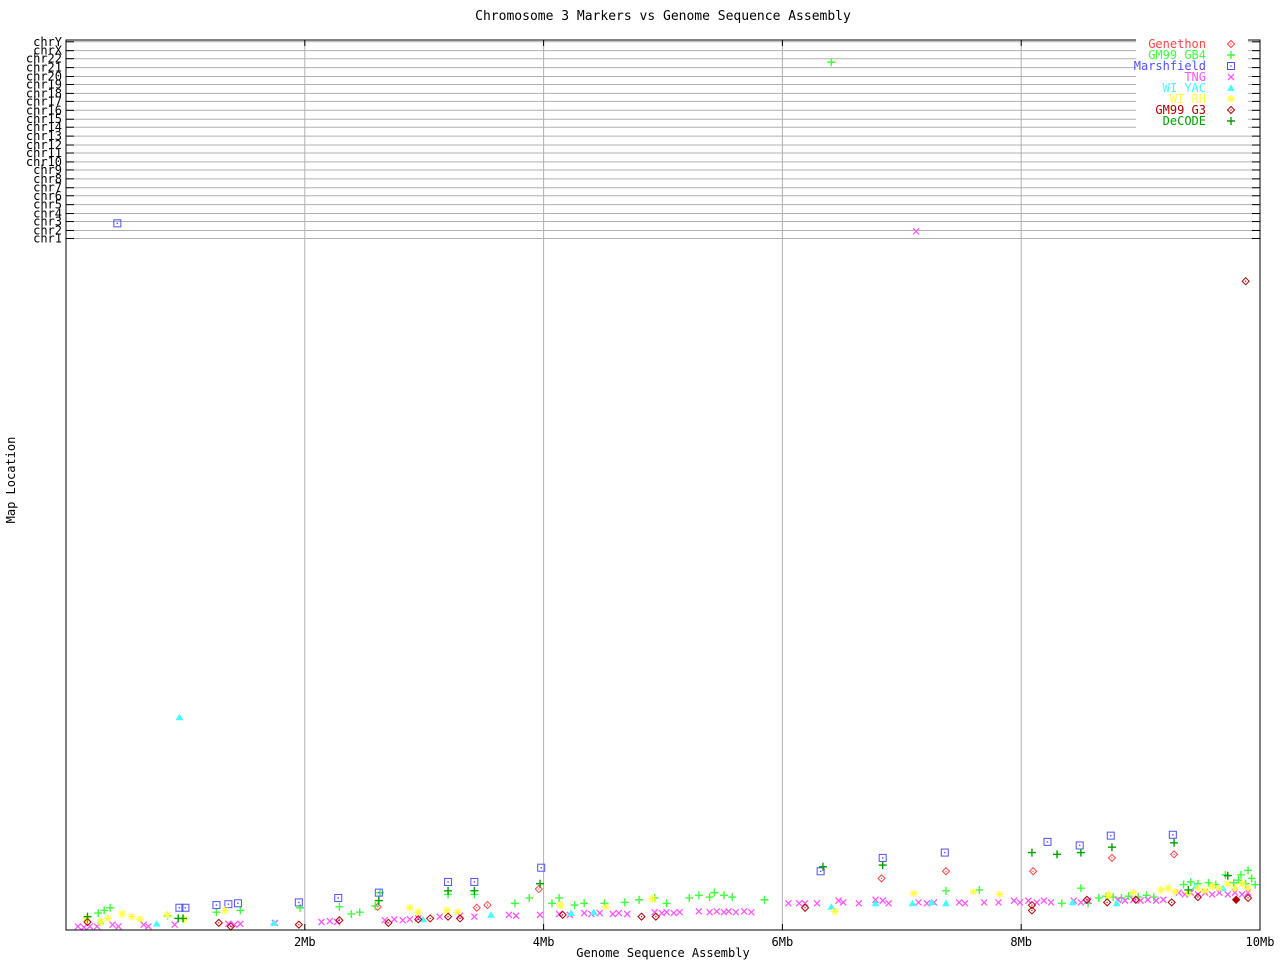 The image size is (1280, 960). I want to click on x-tick-label: 6Mb, so click(783, 942).